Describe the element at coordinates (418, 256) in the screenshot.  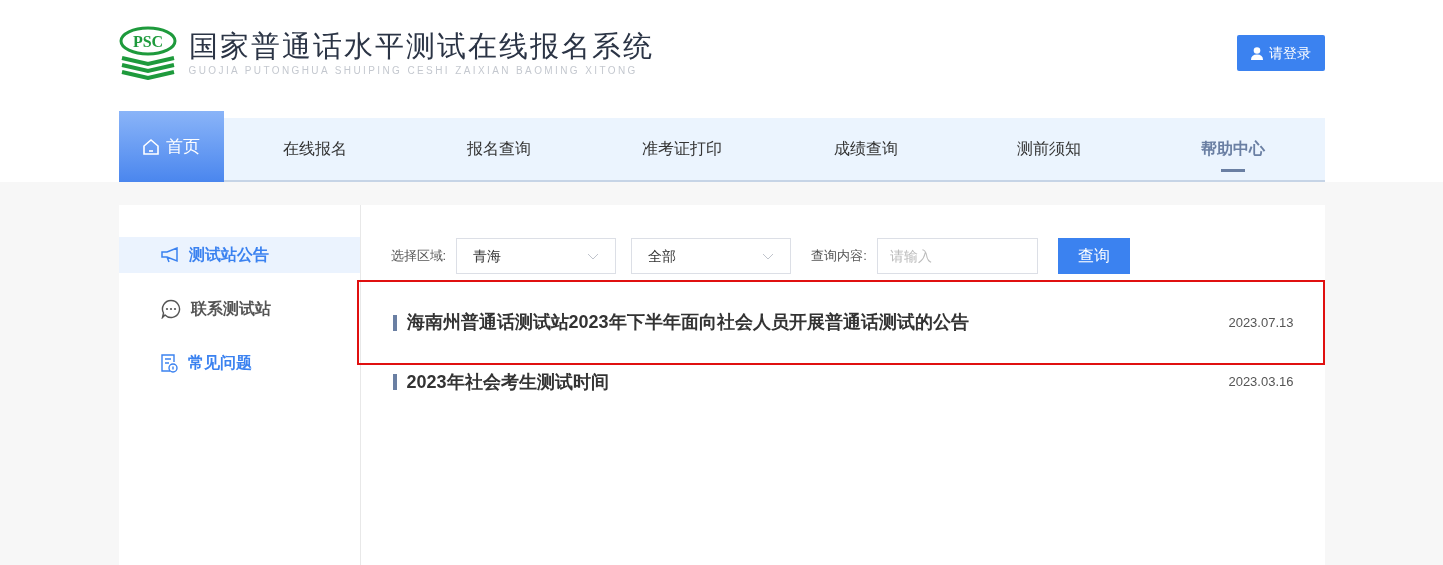
I see `region-label: 选择区域:` at that location.